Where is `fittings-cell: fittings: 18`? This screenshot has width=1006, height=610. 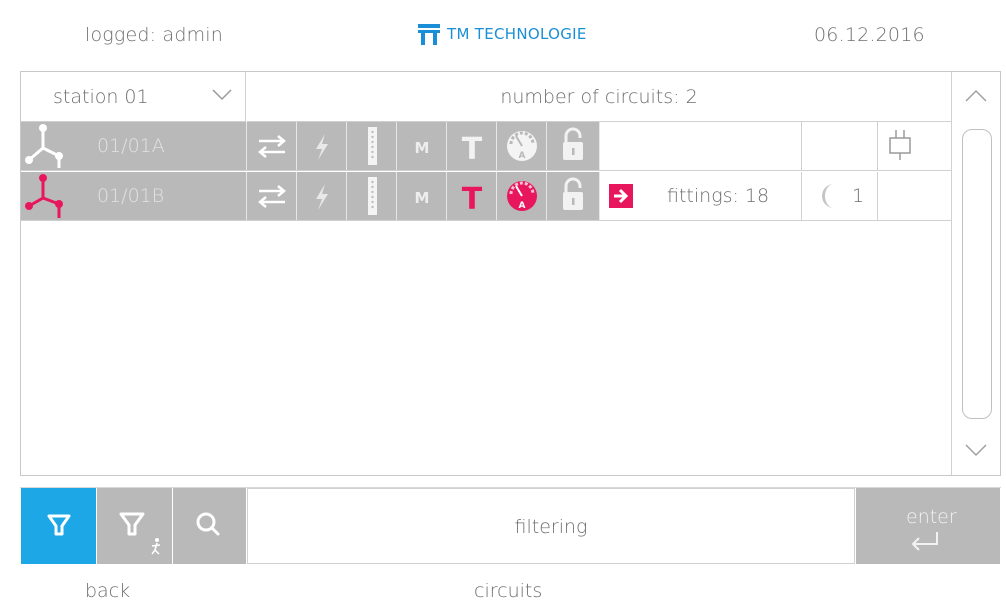
fittings-cell: fittings: 18 is located at coordinates (701, 196).